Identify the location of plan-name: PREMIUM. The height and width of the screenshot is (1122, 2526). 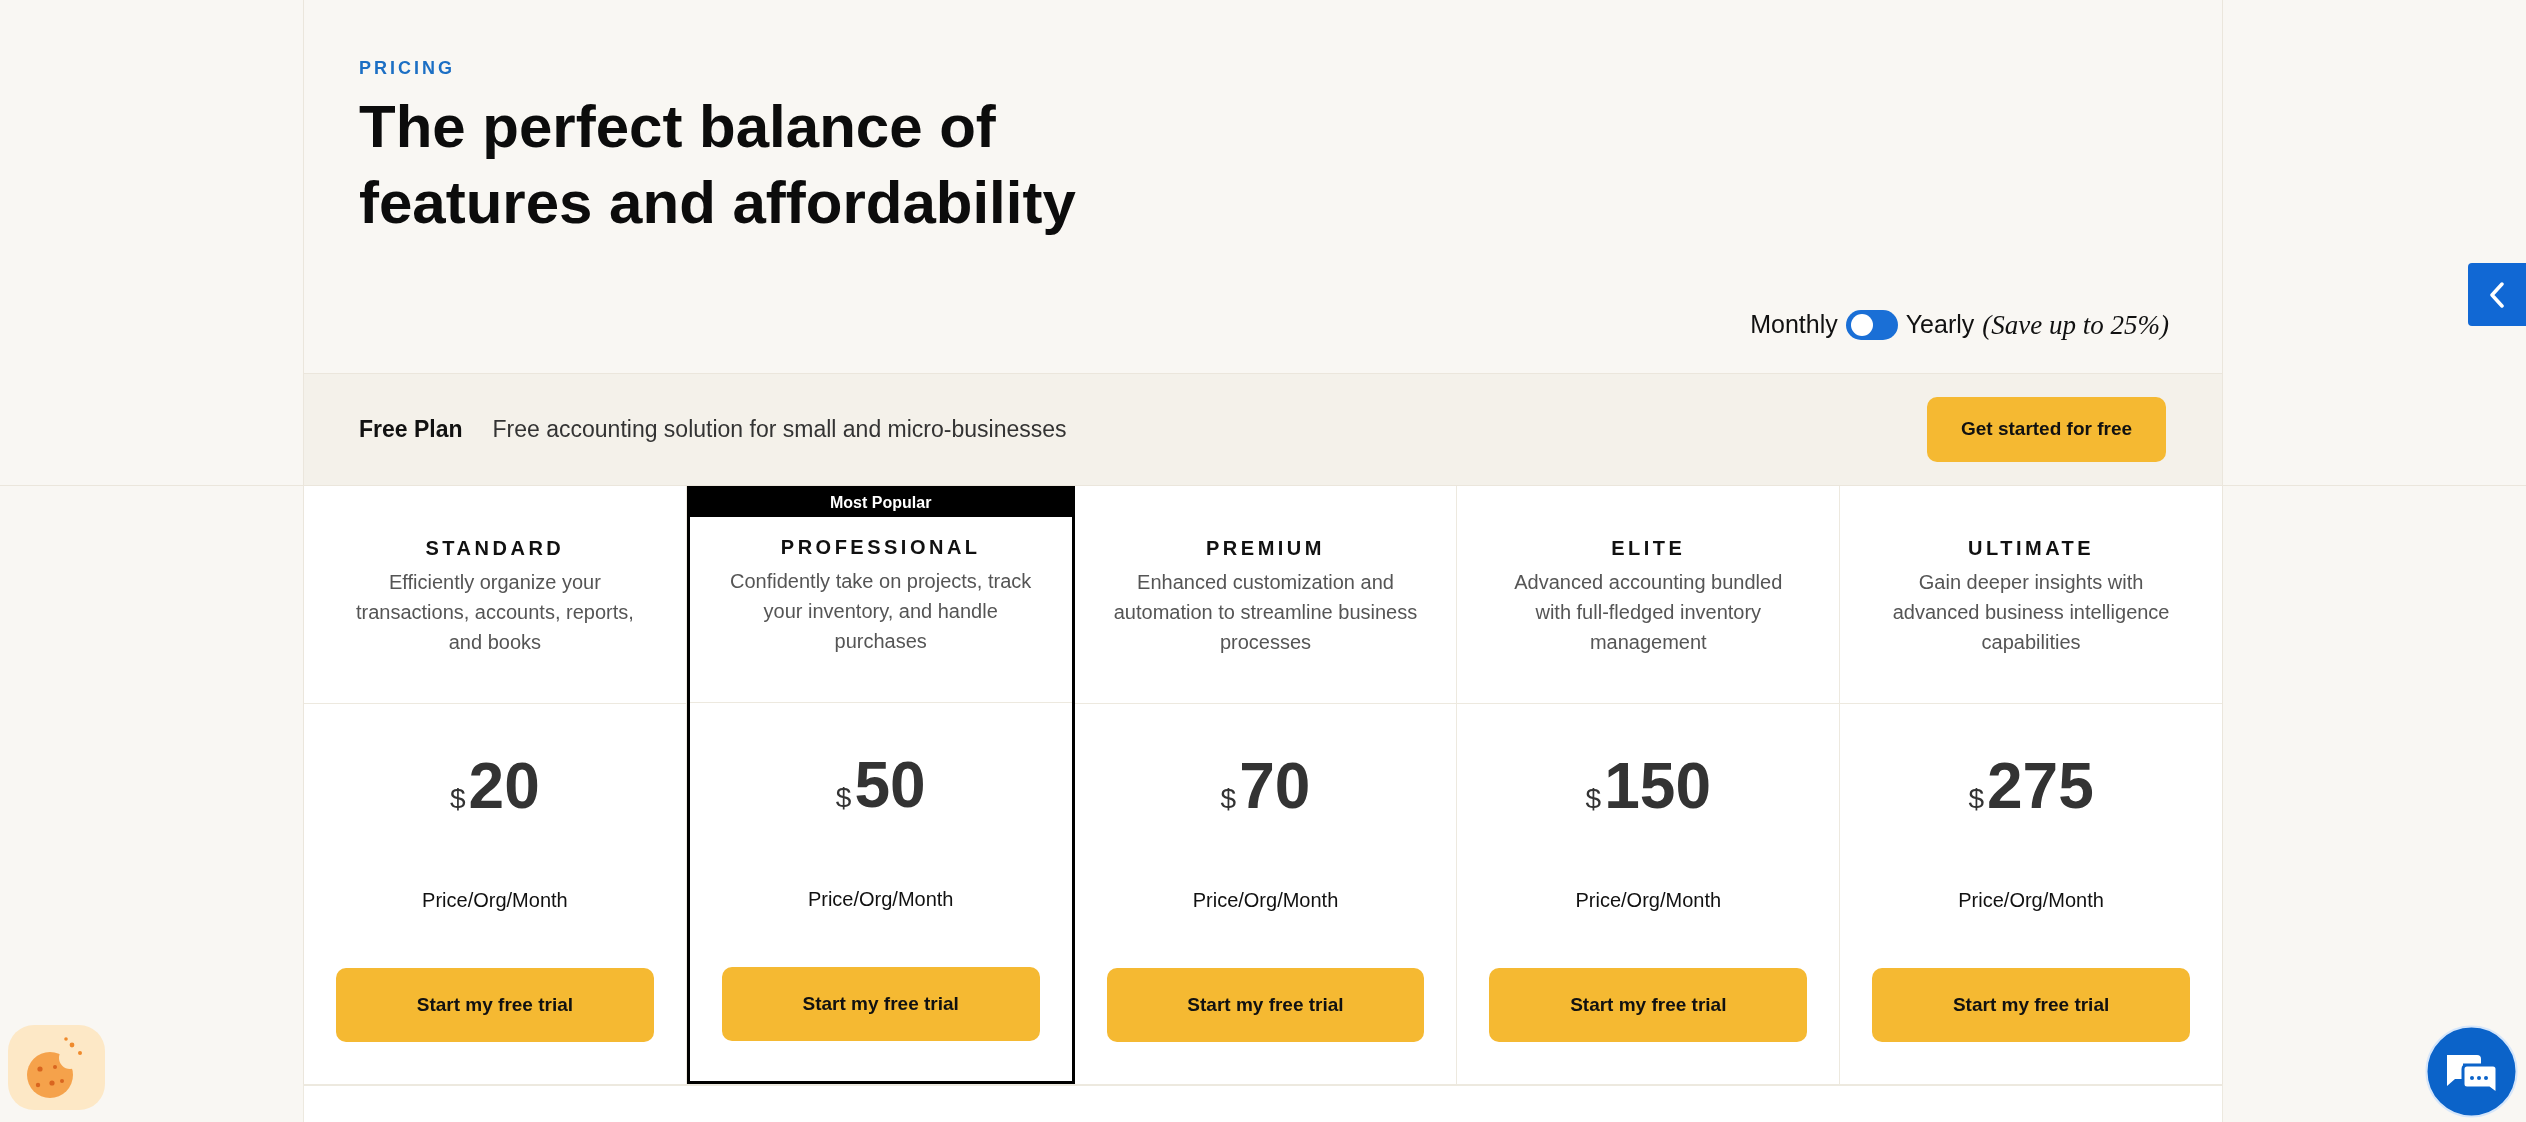
(1265, 548).